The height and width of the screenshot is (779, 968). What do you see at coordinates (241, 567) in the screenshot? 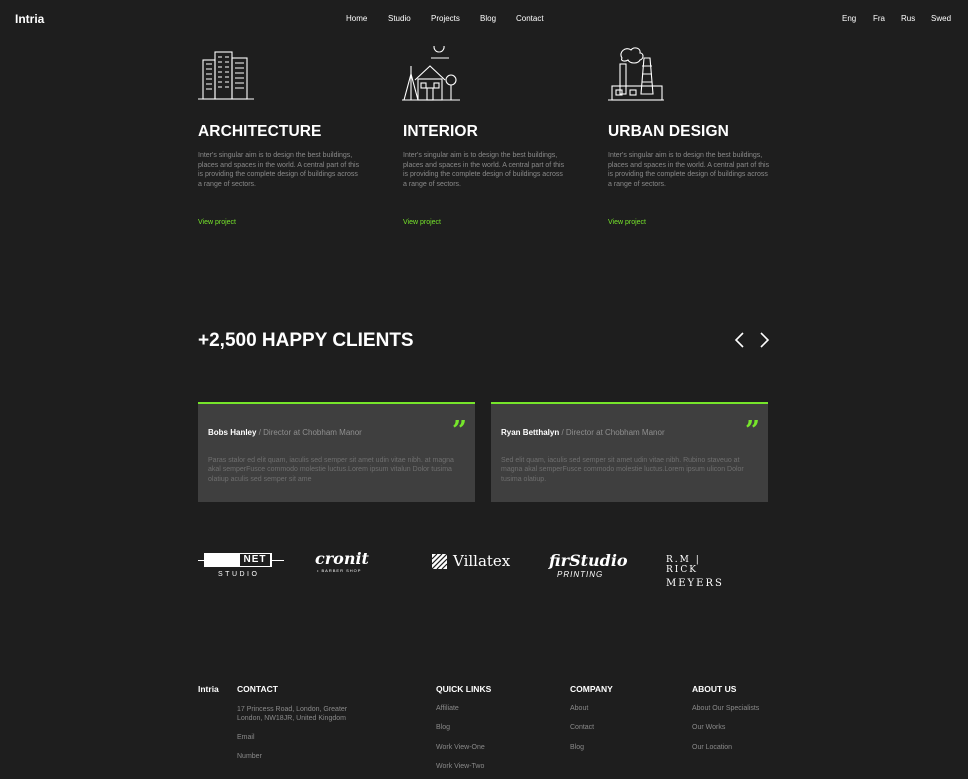
I see `net-studio-logo: NET STUDIO` at bounding box center [241, 567].